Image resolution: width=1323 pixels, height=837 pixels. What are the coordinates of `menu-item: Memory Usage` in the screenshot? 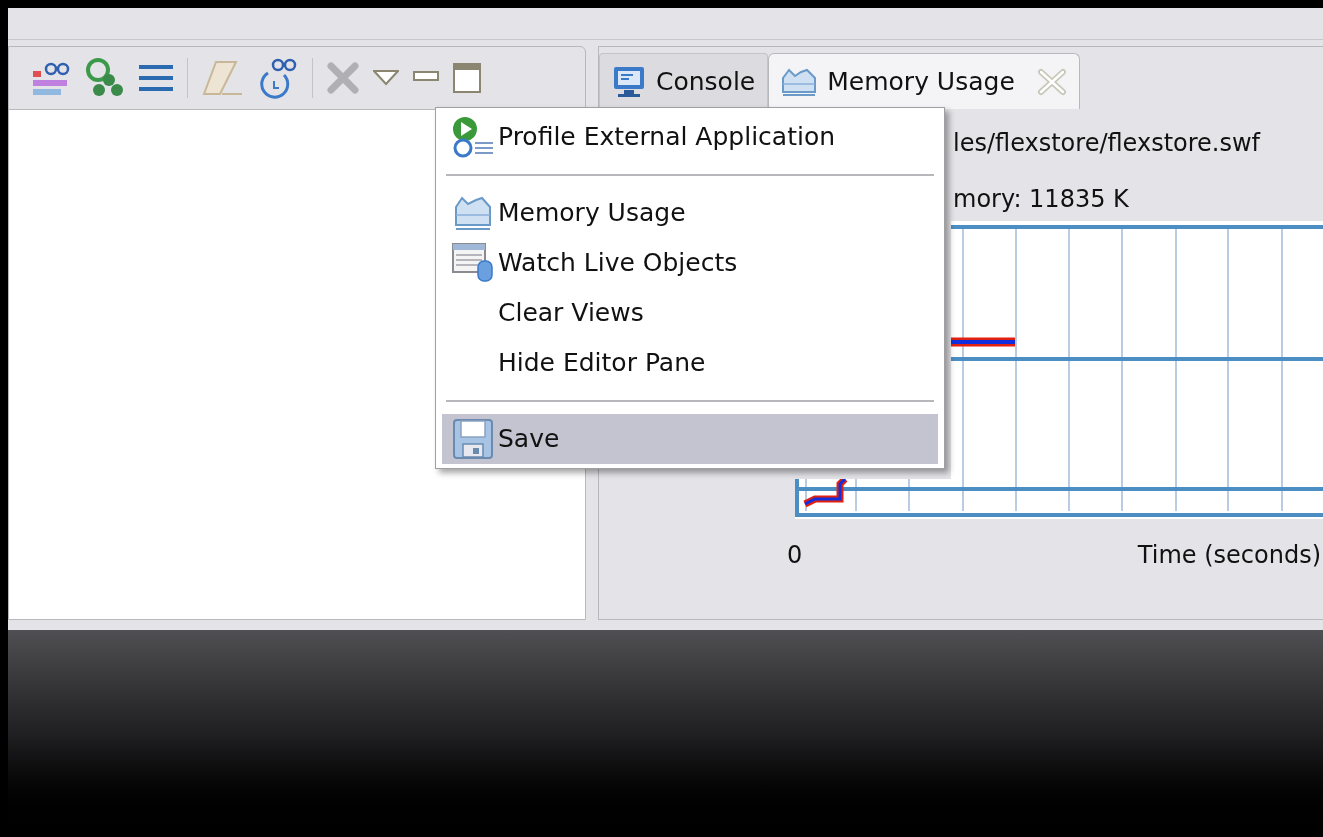 It's located at (690, 213).